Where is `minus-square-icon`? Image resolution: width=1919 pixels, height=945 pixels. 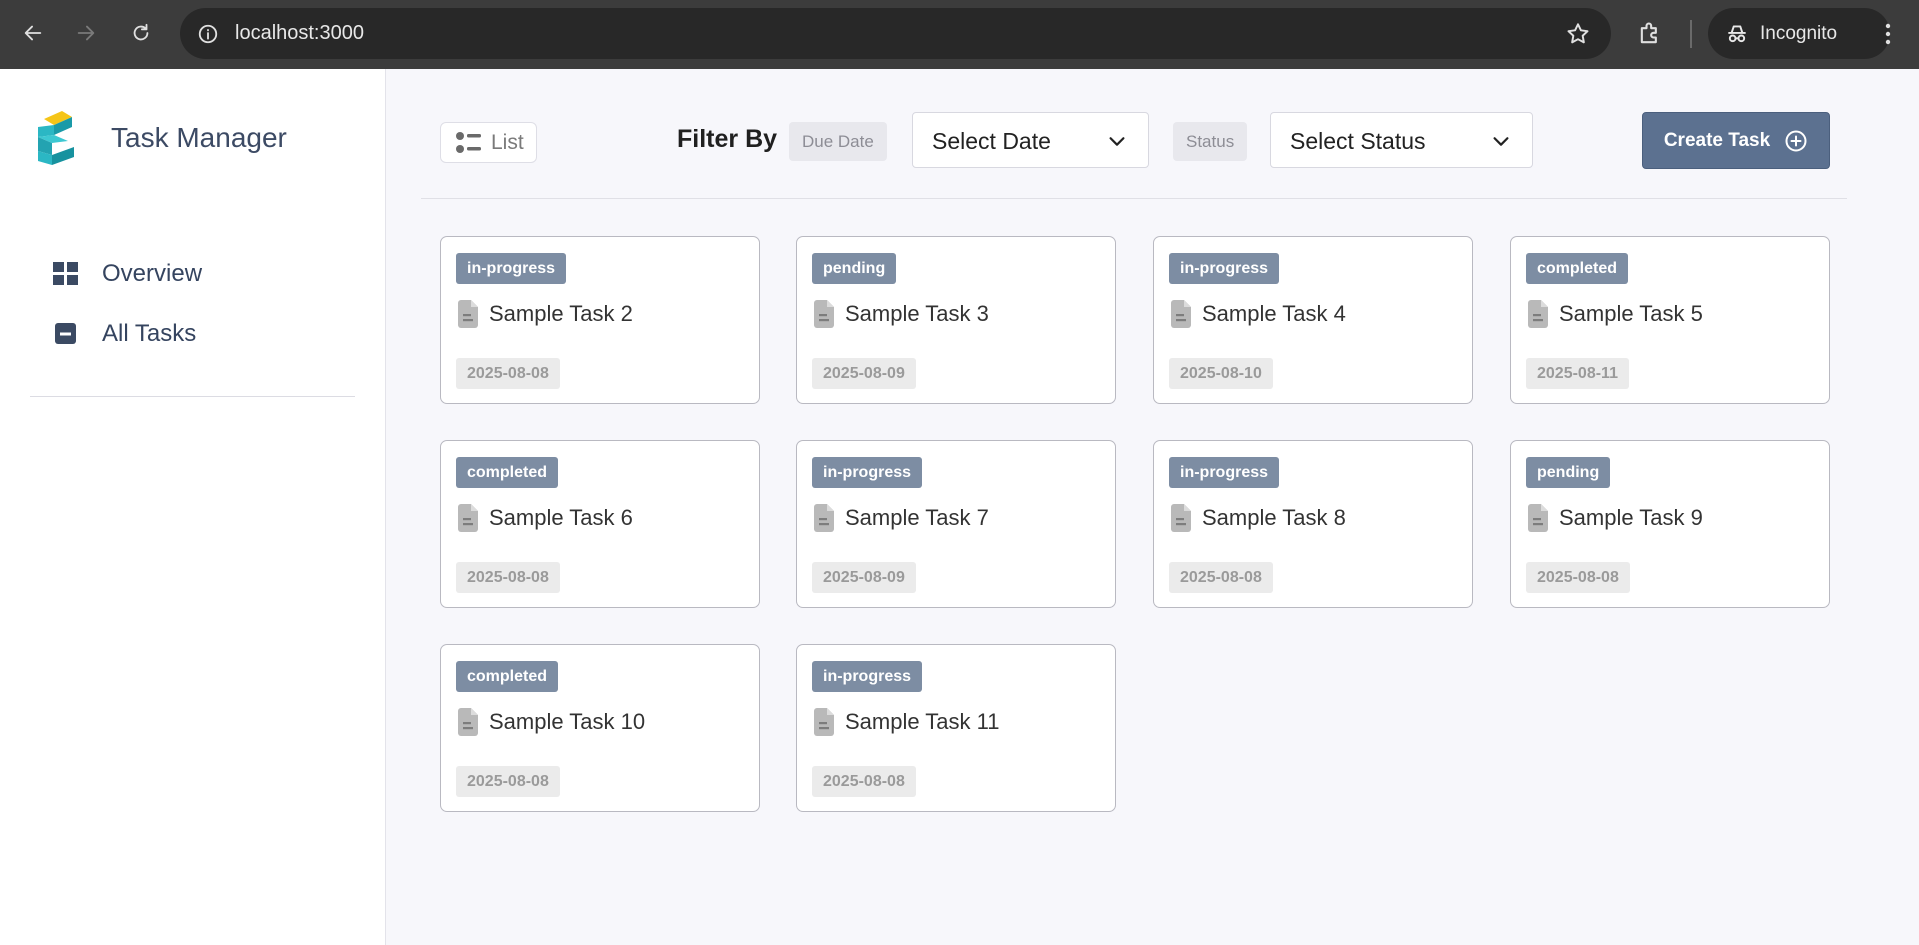 minus-square-icon is located at coordinates (65, 333).